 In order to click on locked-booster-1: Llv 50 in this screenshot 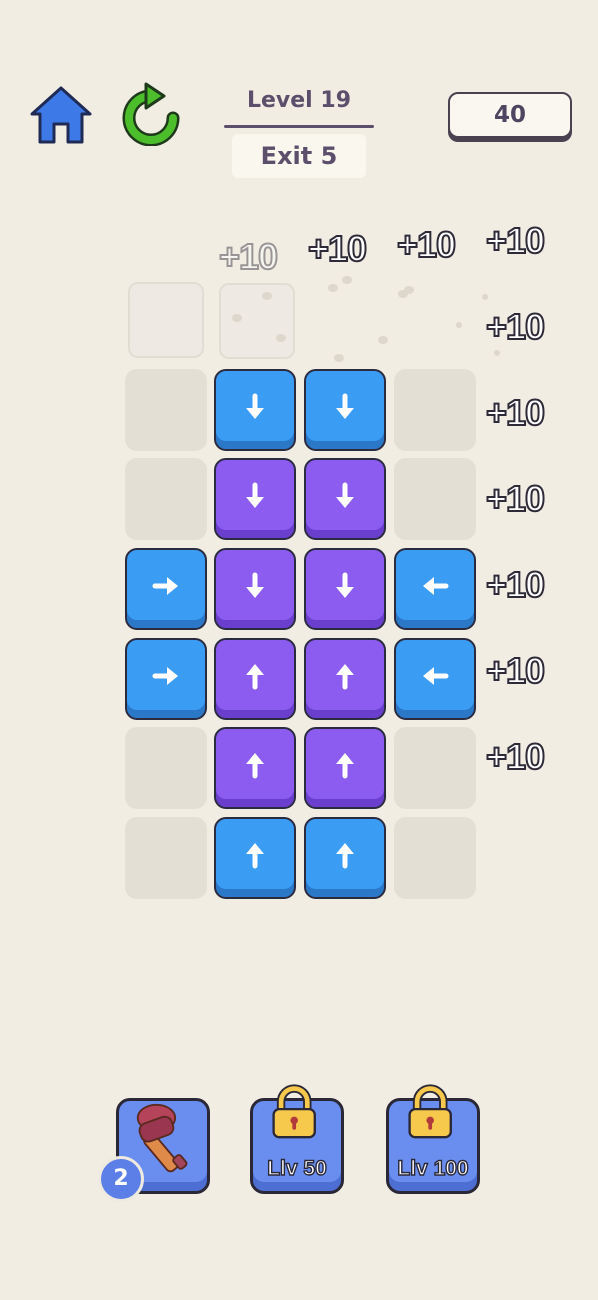, I will do `click(297, 1139)`.